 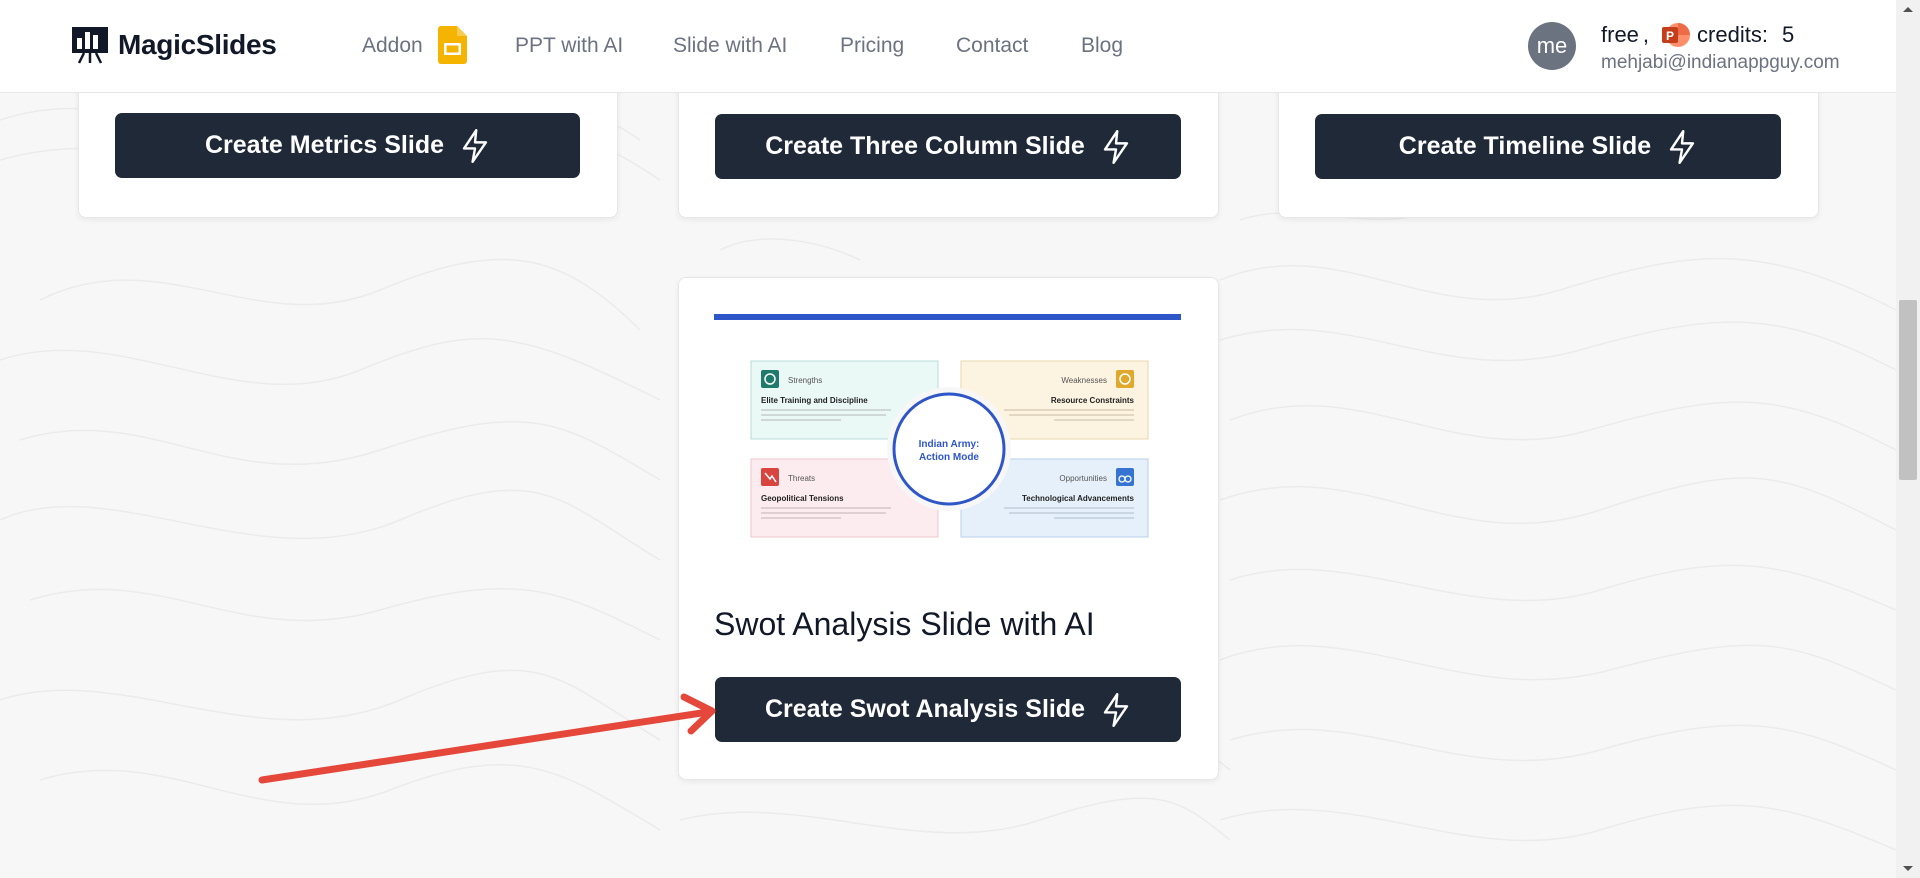 What do you see at coordinates (947, 317) in the screenshot?
I see `card-accent-bar` at bounding box center [947, 317].